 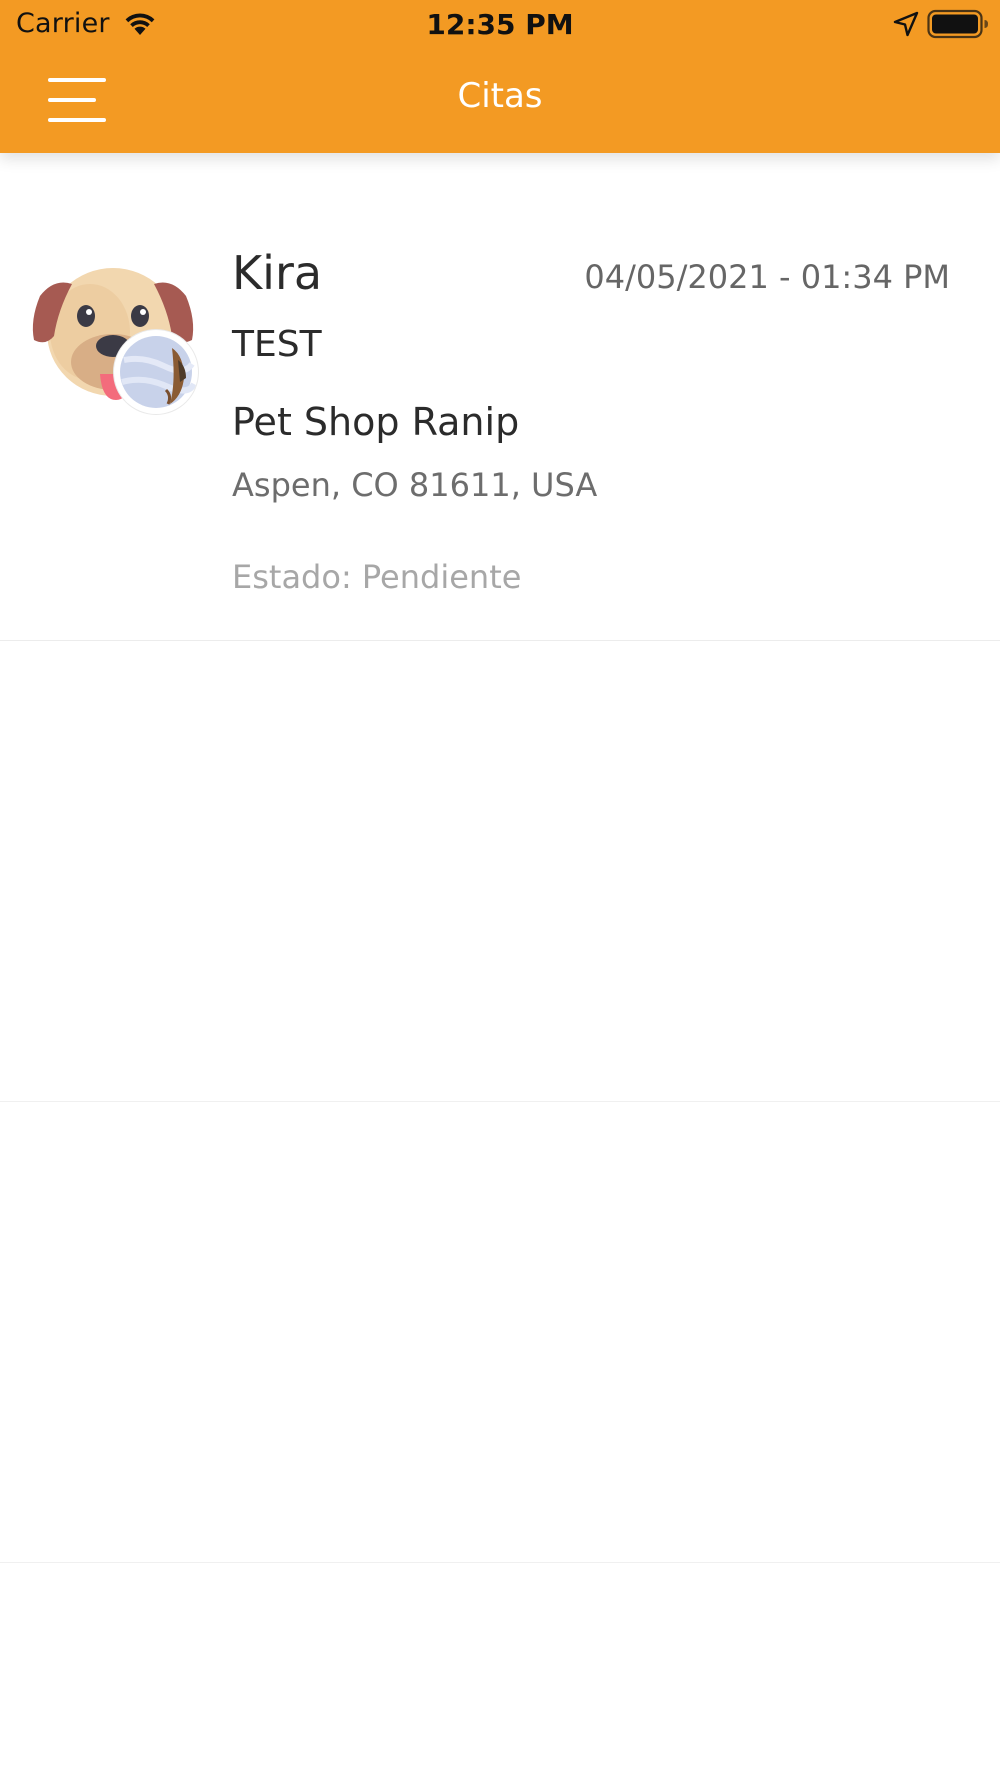 I want to click on shop-photo-image, so click(x=158, y=372).